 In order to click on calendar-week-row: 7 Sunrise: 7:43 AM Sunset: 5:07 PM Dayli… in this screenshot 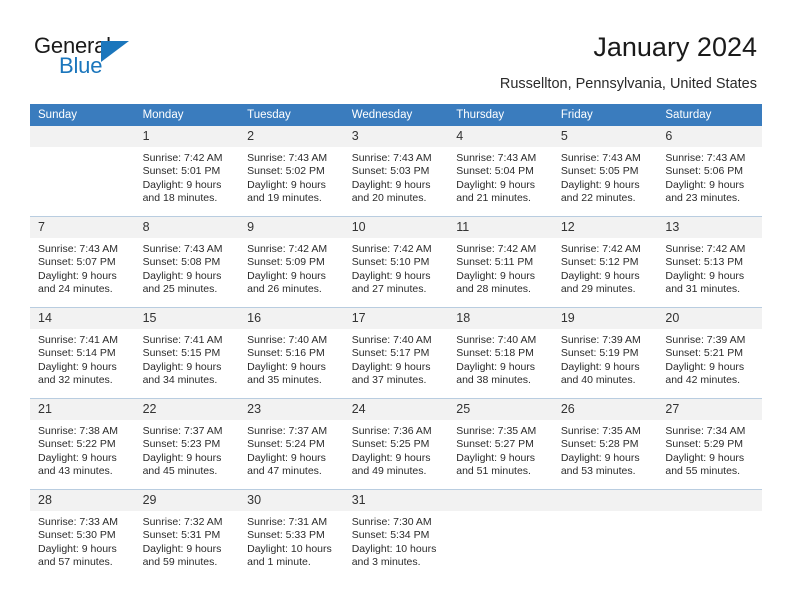, I will do `click(396, 262)`.